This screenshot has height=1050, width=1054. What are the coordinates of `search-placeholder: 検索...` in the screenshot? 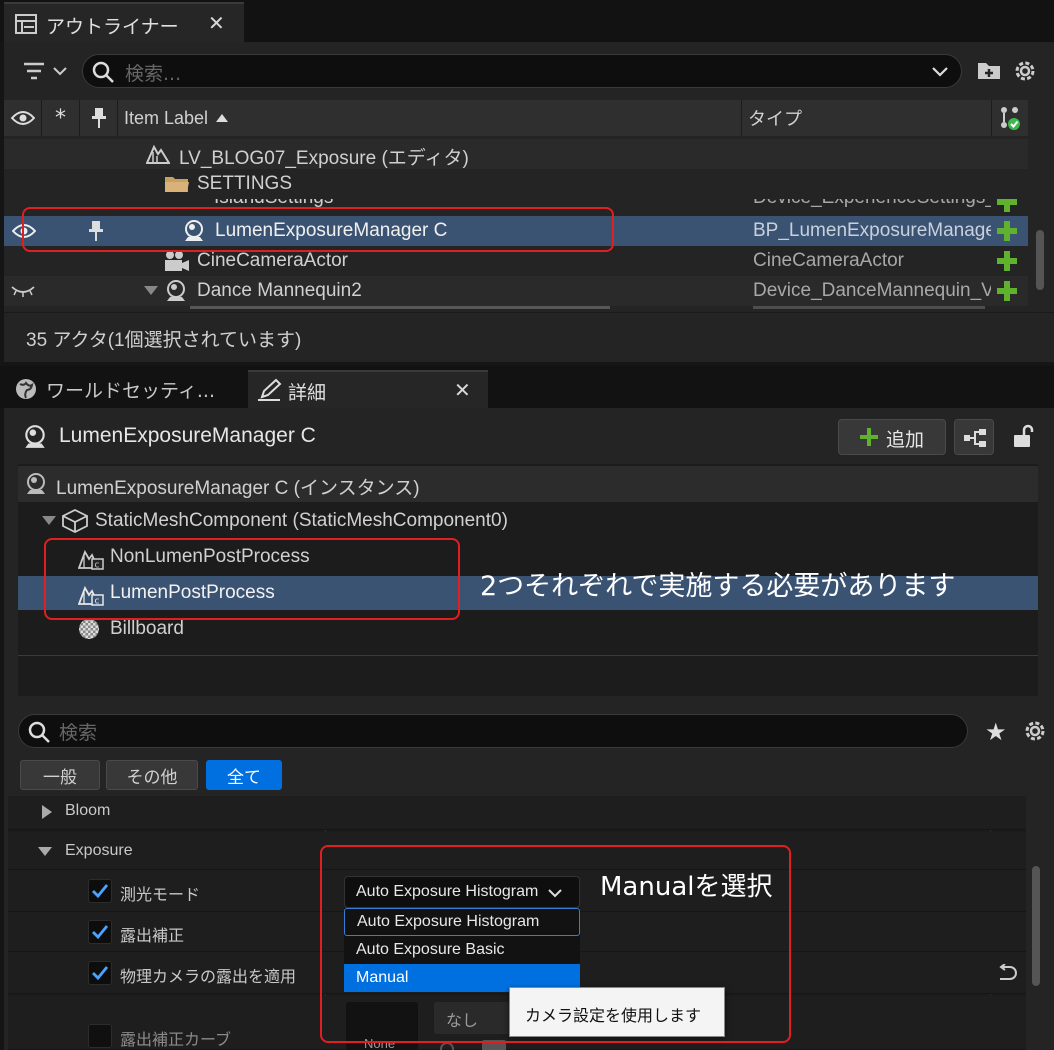 It's located at (153, 74).